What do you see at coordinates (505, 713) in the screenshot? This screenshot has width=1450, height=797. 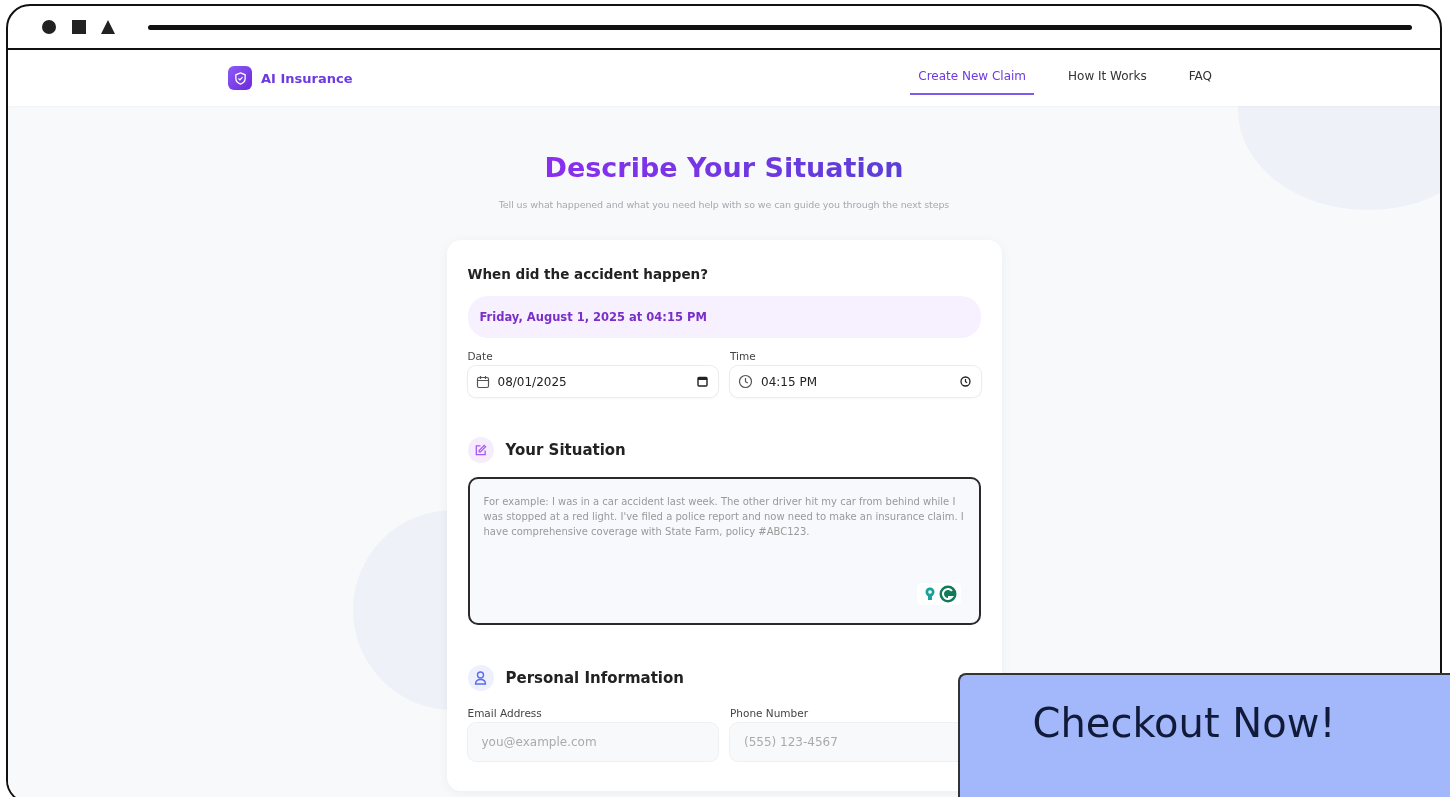 I see `field-label: Email Address` at bounding box center [505, 713].